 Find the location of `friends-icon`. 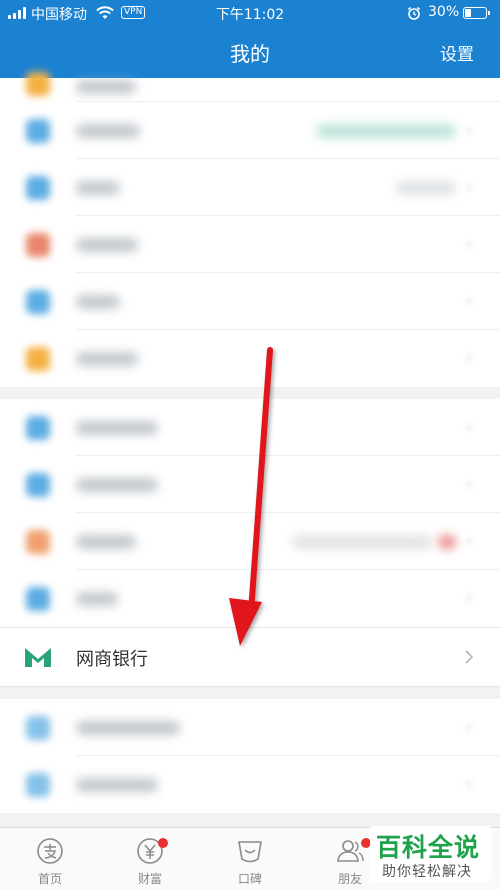

friends-icon is located at coordinates (350, 851).